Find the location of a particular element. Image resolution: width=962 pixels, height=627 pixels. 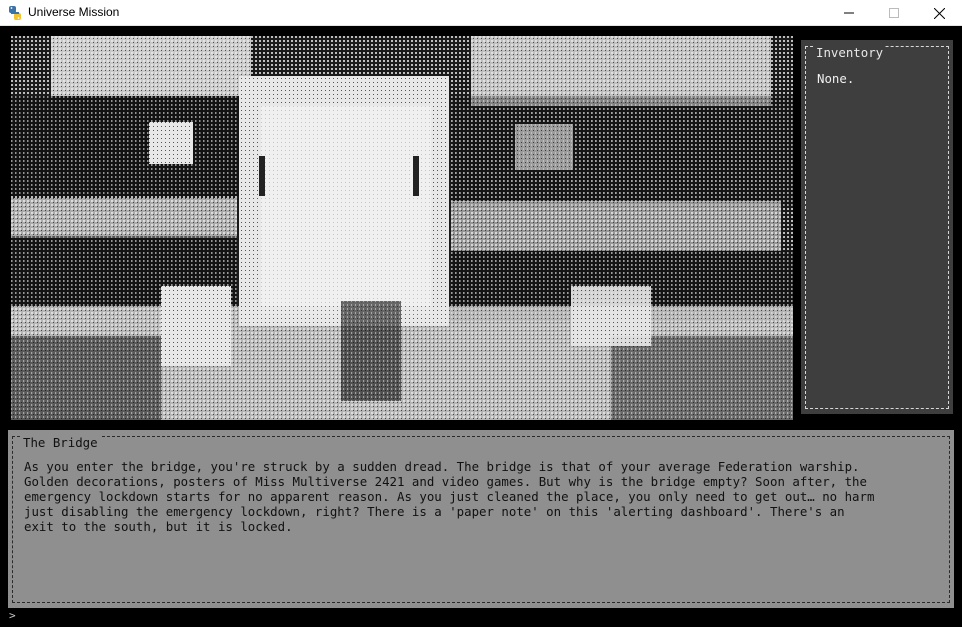

title-bar: Universe Mission is located at coordinates (481, 13).